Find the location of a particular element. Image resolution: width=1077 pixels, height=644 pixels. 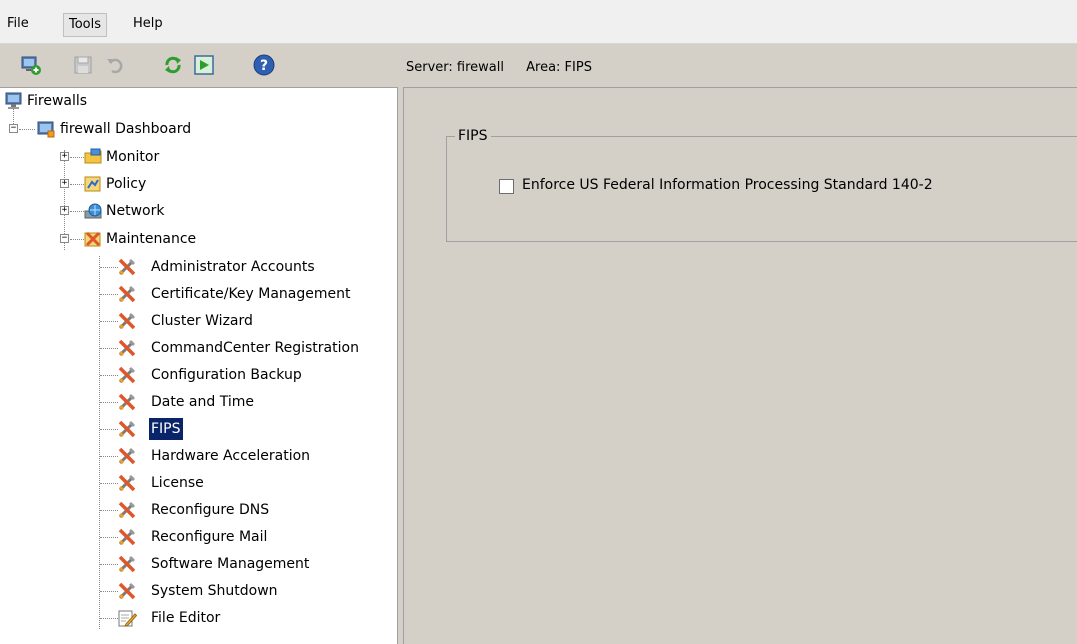

server-label: Server: firewall is located at coordinates (455, 67).